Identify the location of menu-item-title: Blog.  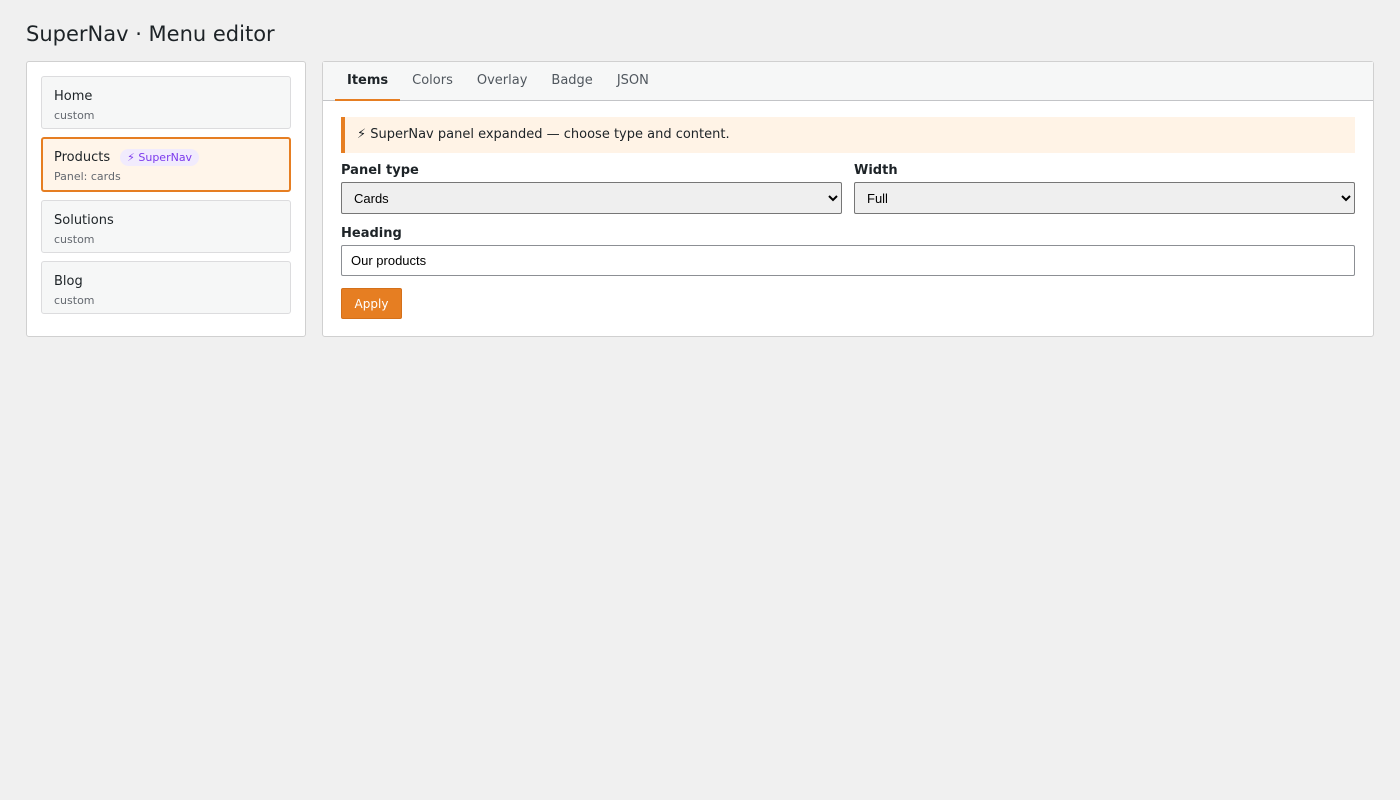
(68, 281).